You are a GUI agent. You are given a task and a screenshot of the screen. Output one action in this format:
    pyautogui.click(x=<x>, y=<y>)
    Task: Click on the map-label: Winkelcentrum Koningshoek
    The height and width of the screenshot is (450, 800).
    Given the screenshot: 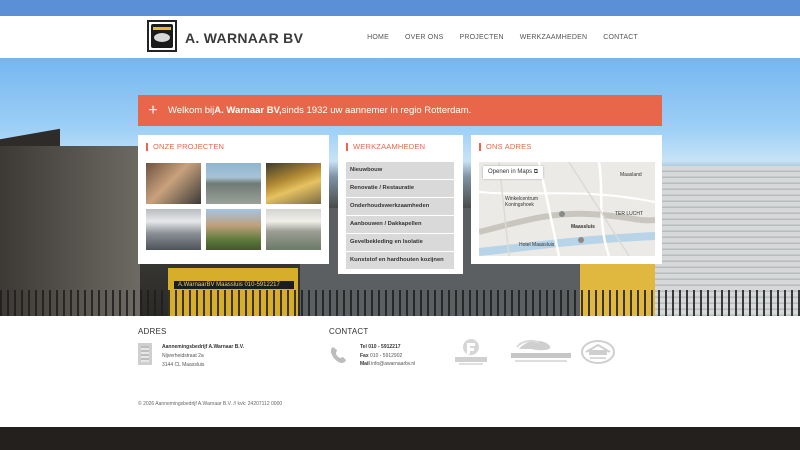 What is the action you would take?
    pyautogui.click(x=522, y=202)
    